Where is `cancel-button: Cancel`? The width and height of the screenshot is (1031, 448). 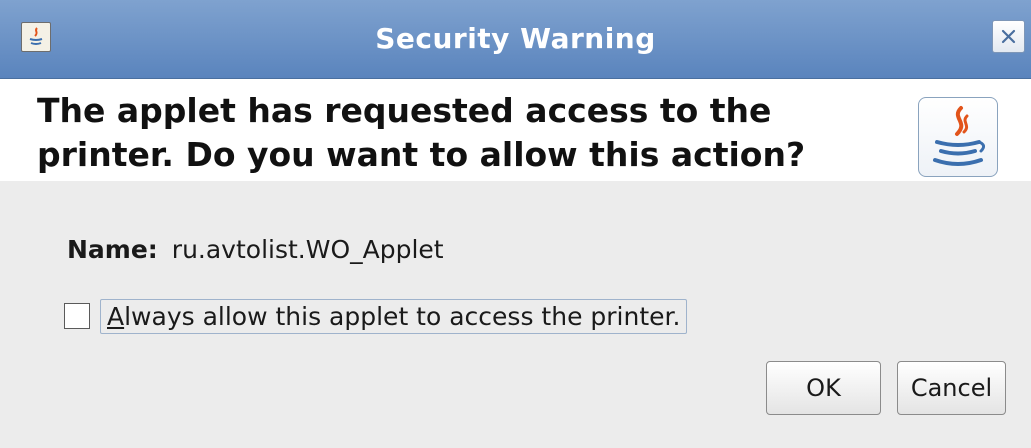 cancel-button: Cancel is located at coordinates (951, 388).